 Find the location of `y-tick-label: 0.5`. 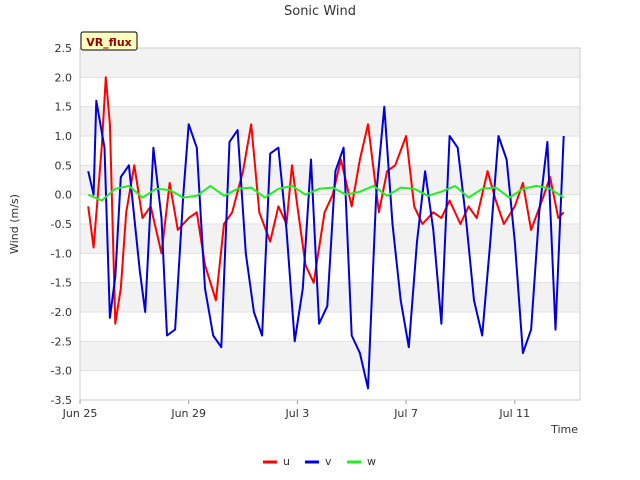

y-tick-label: 0.5 is located at coordinates (64, 165).